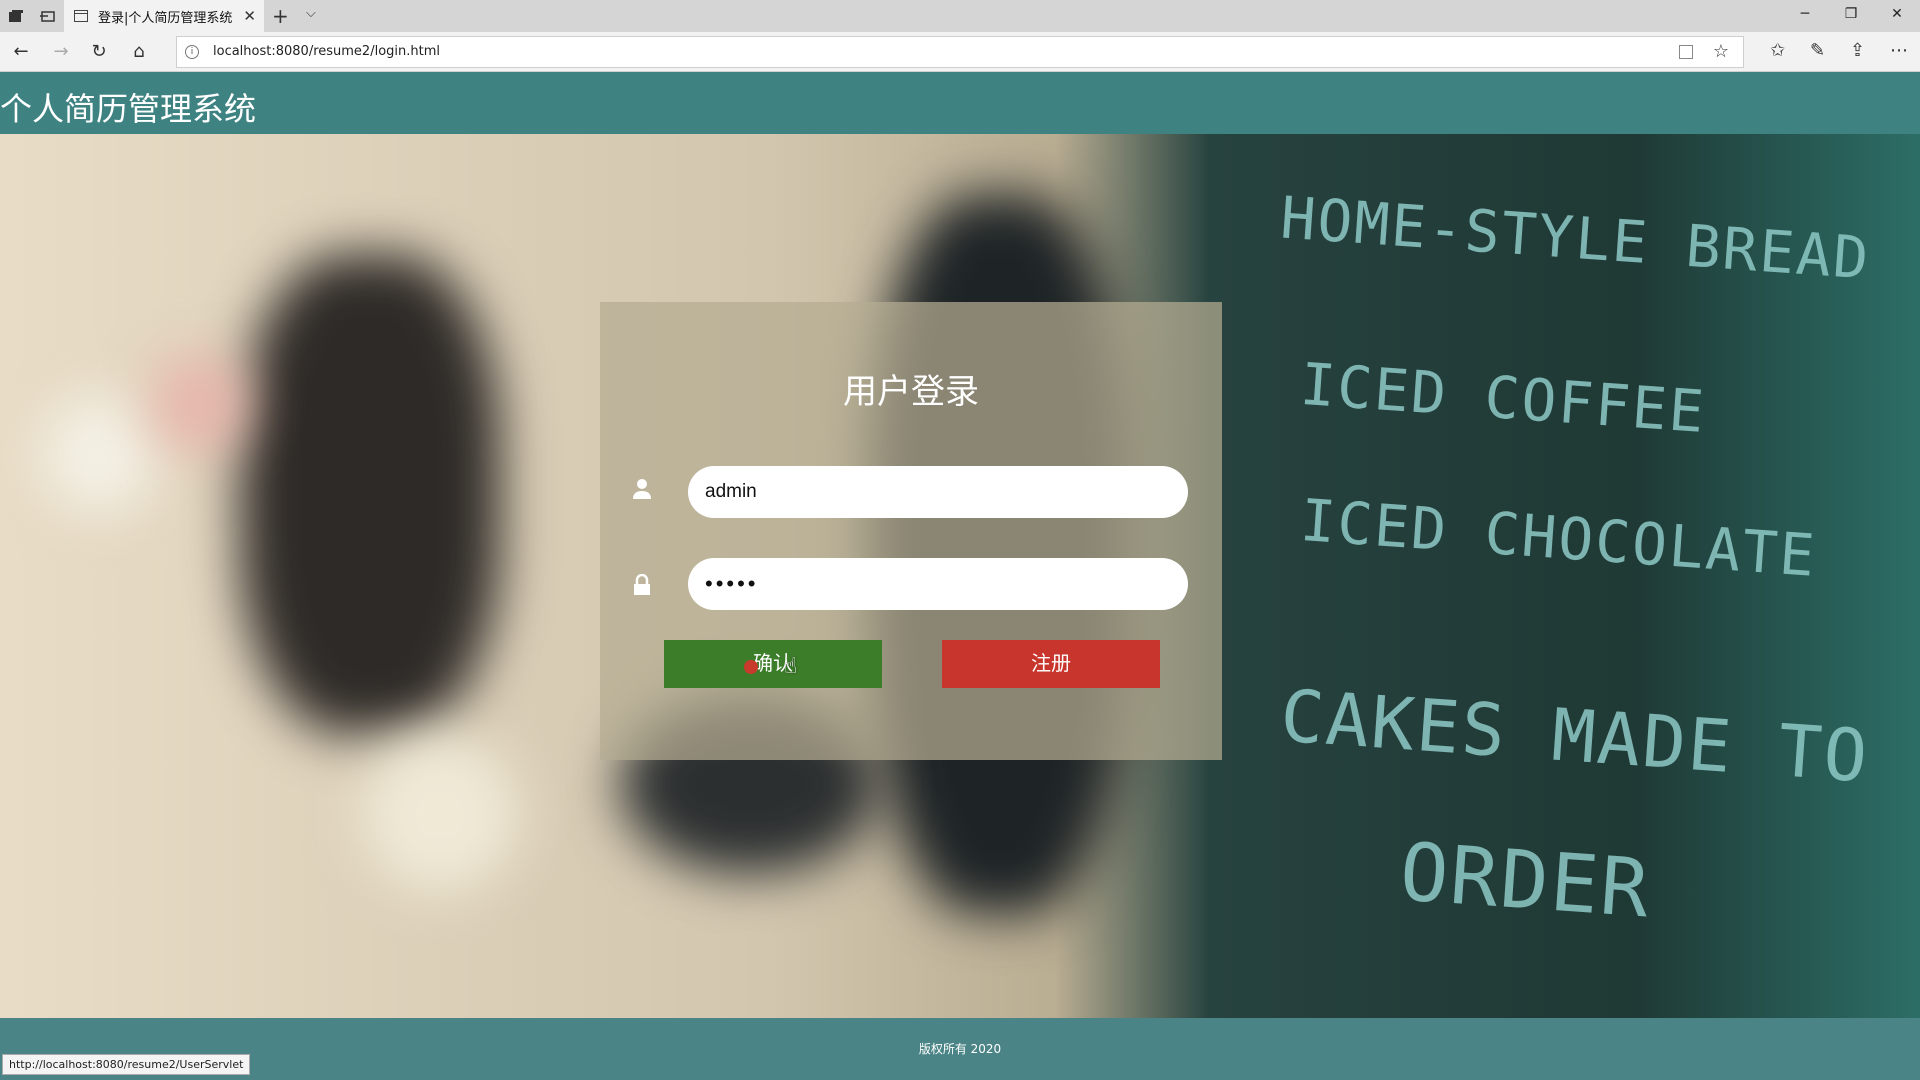 The height and width of the screenshot is (1080, 1920). Describe the element at coordinates (370, 494) in the screenshot. I see `blurred-person` at that location.